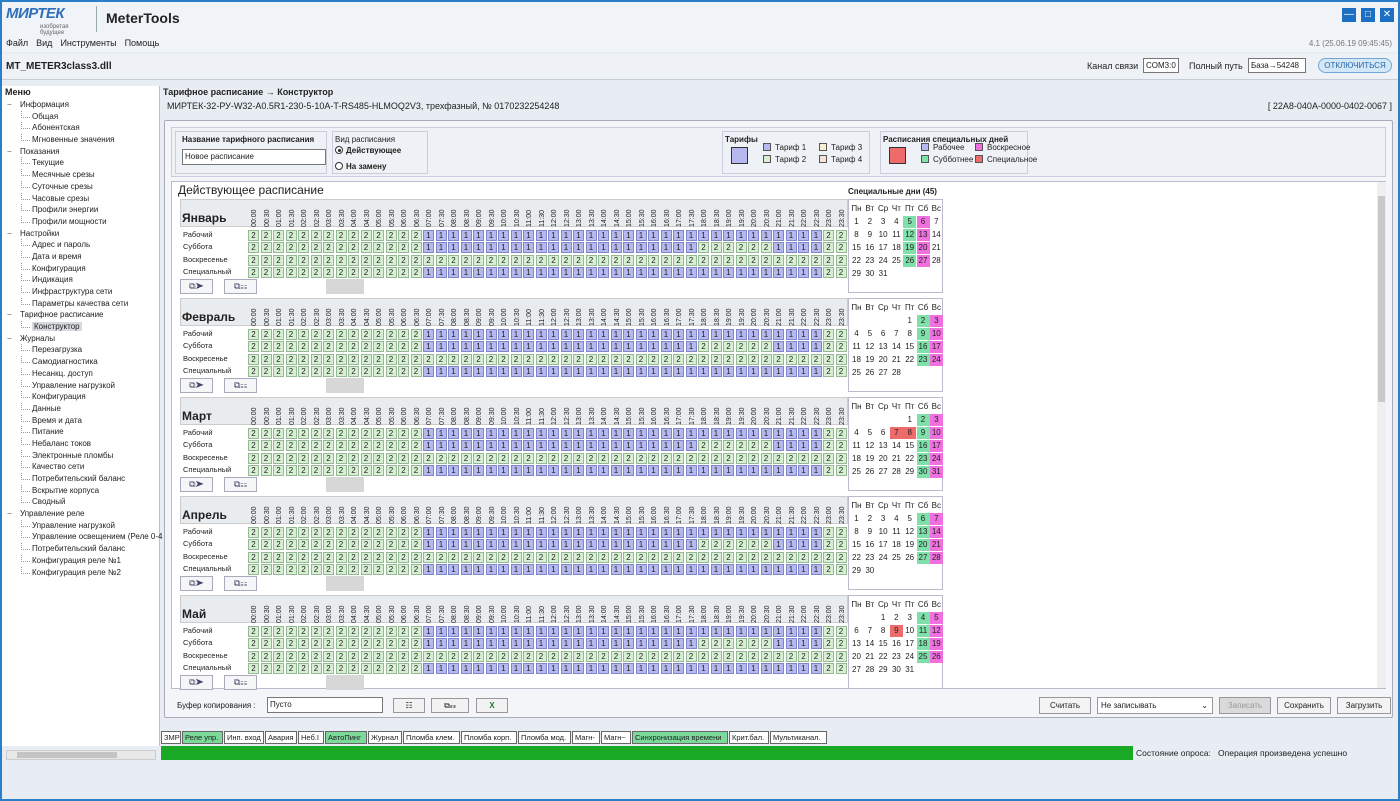 This screenshot has height=801, width=1400. I want to click on calendar-day: 28, so click(869, 670).